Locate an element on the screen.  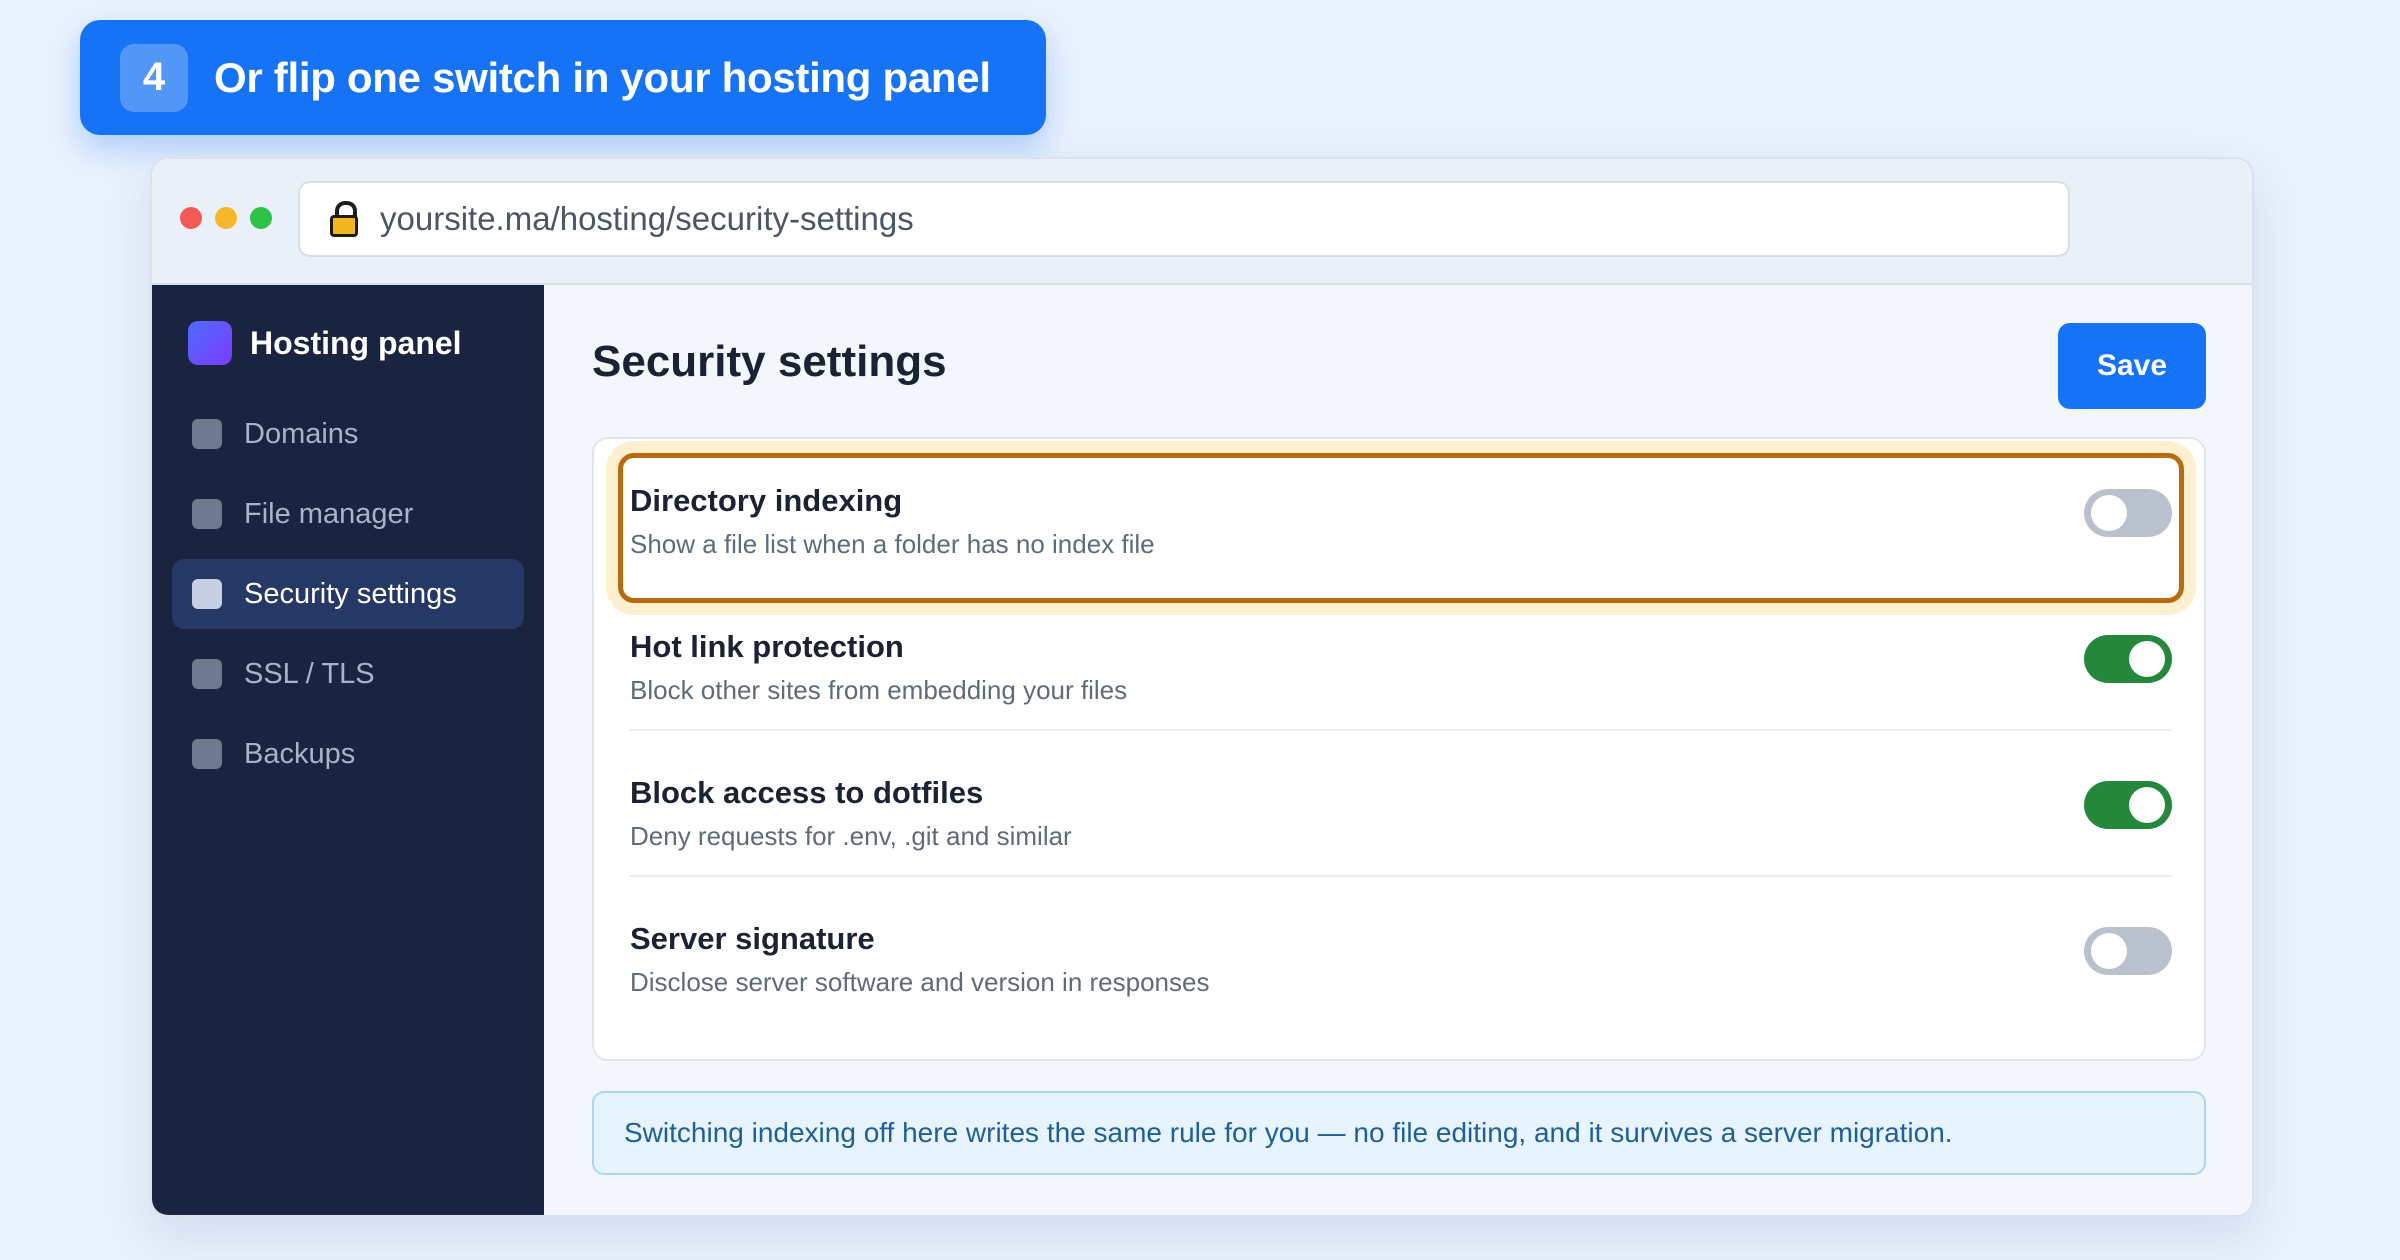
url-text: yoursite.ma/hosting/security-settings is located at coordinates (647, 218).